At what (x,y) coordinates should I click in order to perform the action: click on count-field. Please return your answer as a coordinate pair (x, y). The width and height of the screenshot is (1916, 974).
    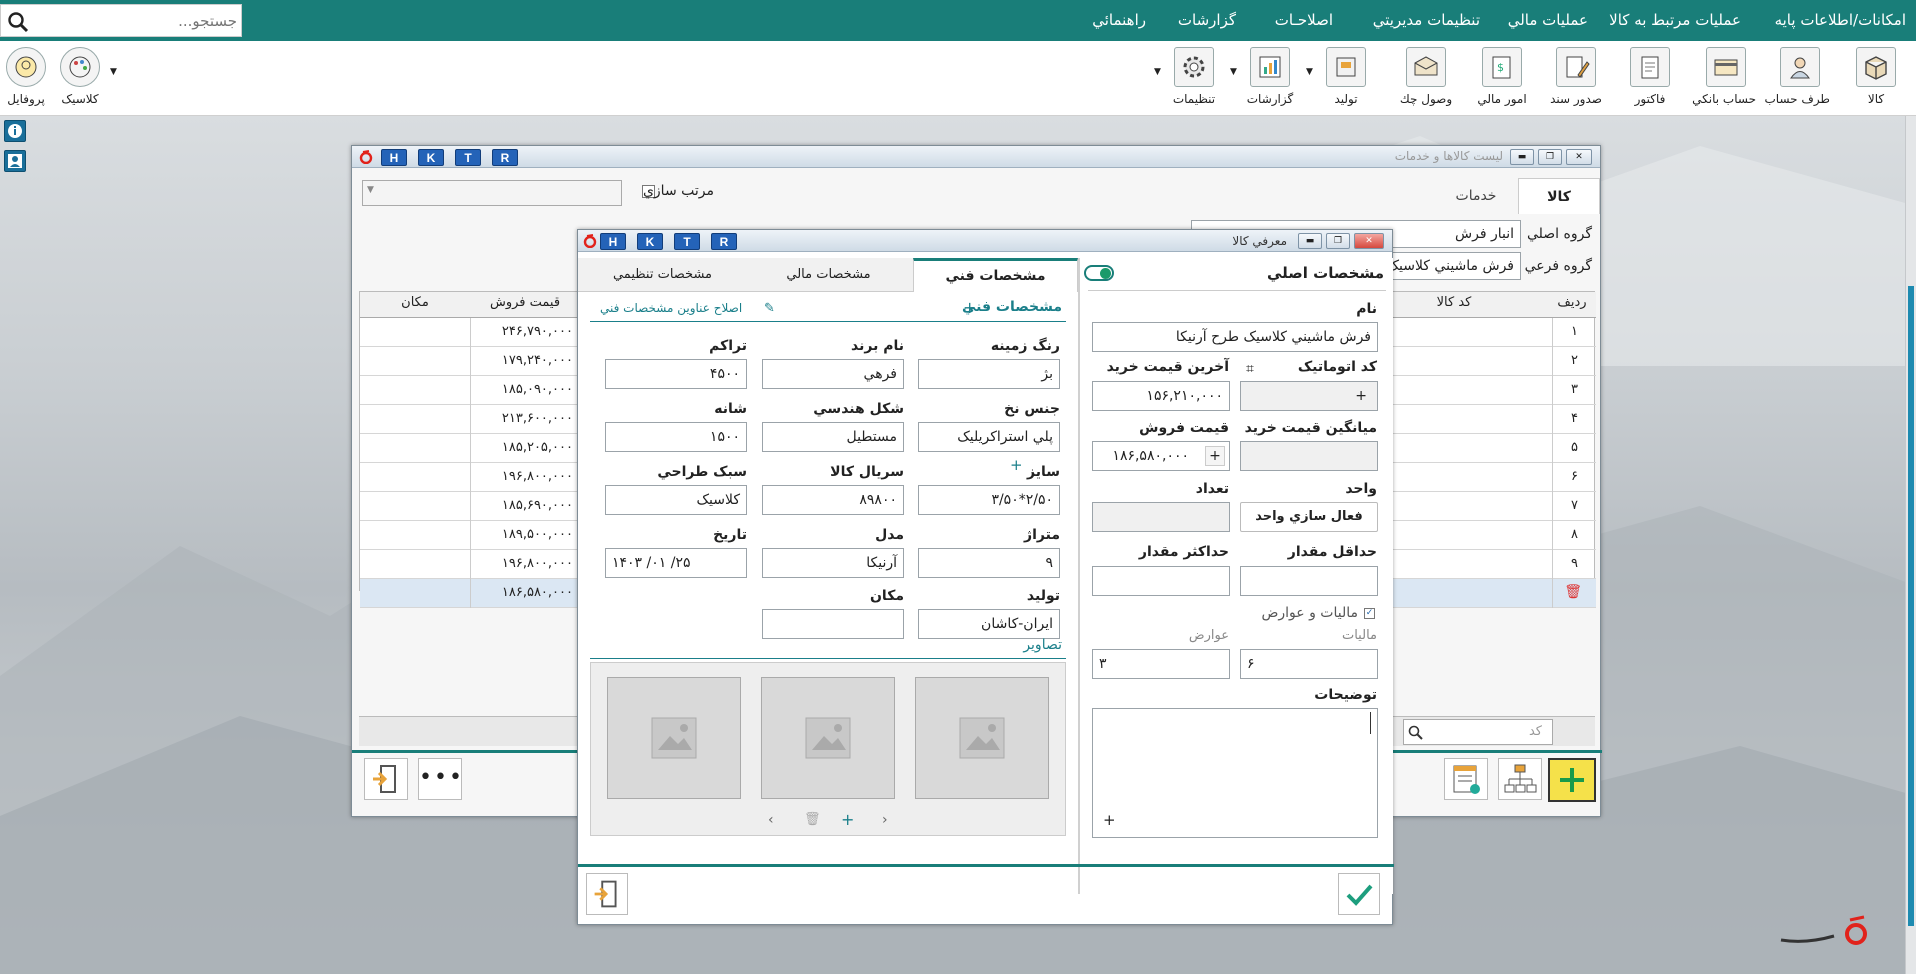
    Looking at the image, I should click on (1161, 517).